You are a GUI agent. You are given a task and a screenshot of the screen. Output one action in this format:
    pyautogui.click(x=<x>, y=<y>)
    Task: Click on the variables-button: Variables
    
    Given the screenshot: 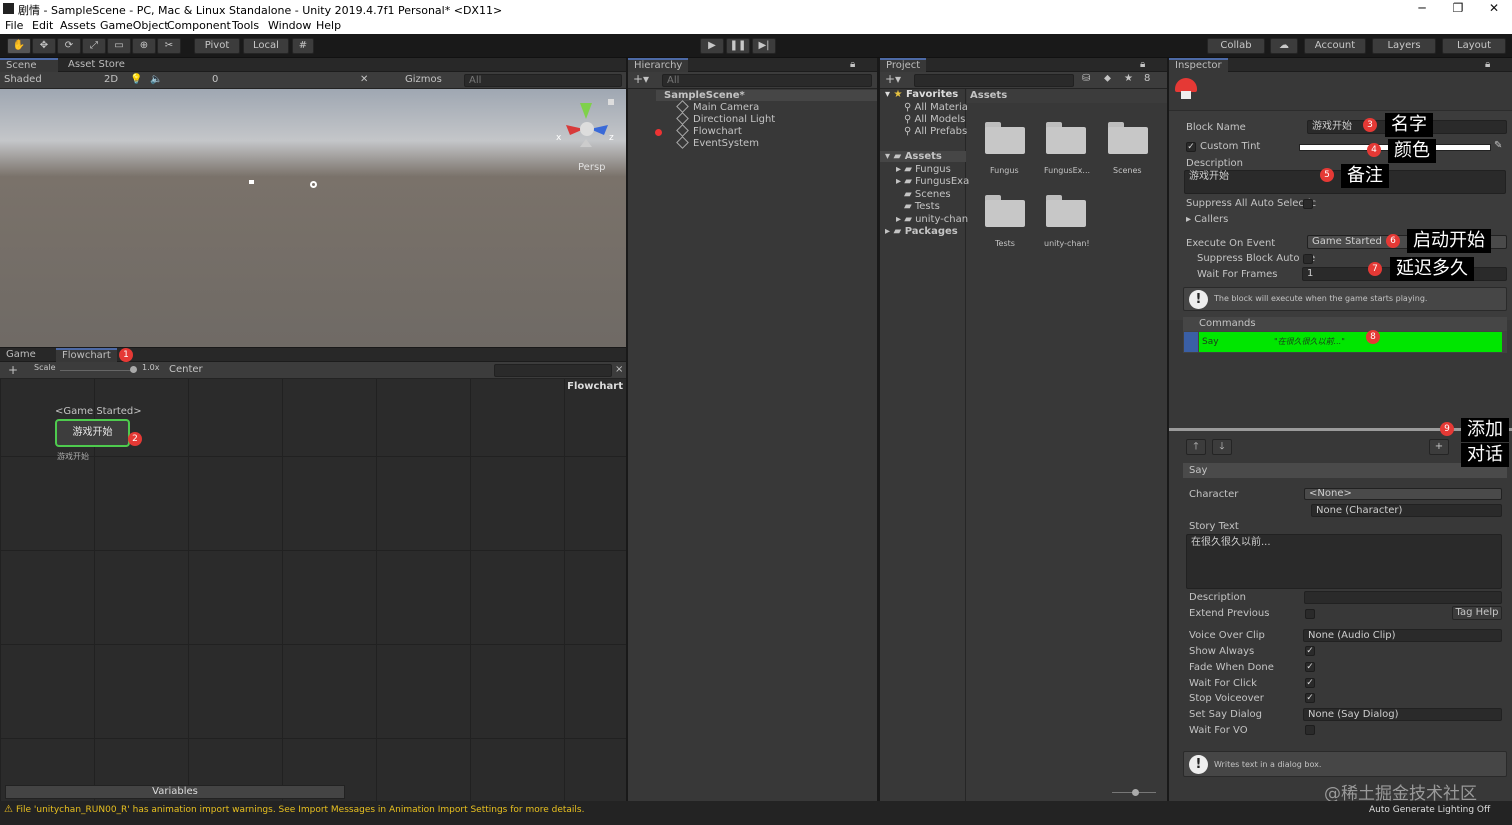 What is the action you would take?
    pyautogui.click(x=175, y=792)
    